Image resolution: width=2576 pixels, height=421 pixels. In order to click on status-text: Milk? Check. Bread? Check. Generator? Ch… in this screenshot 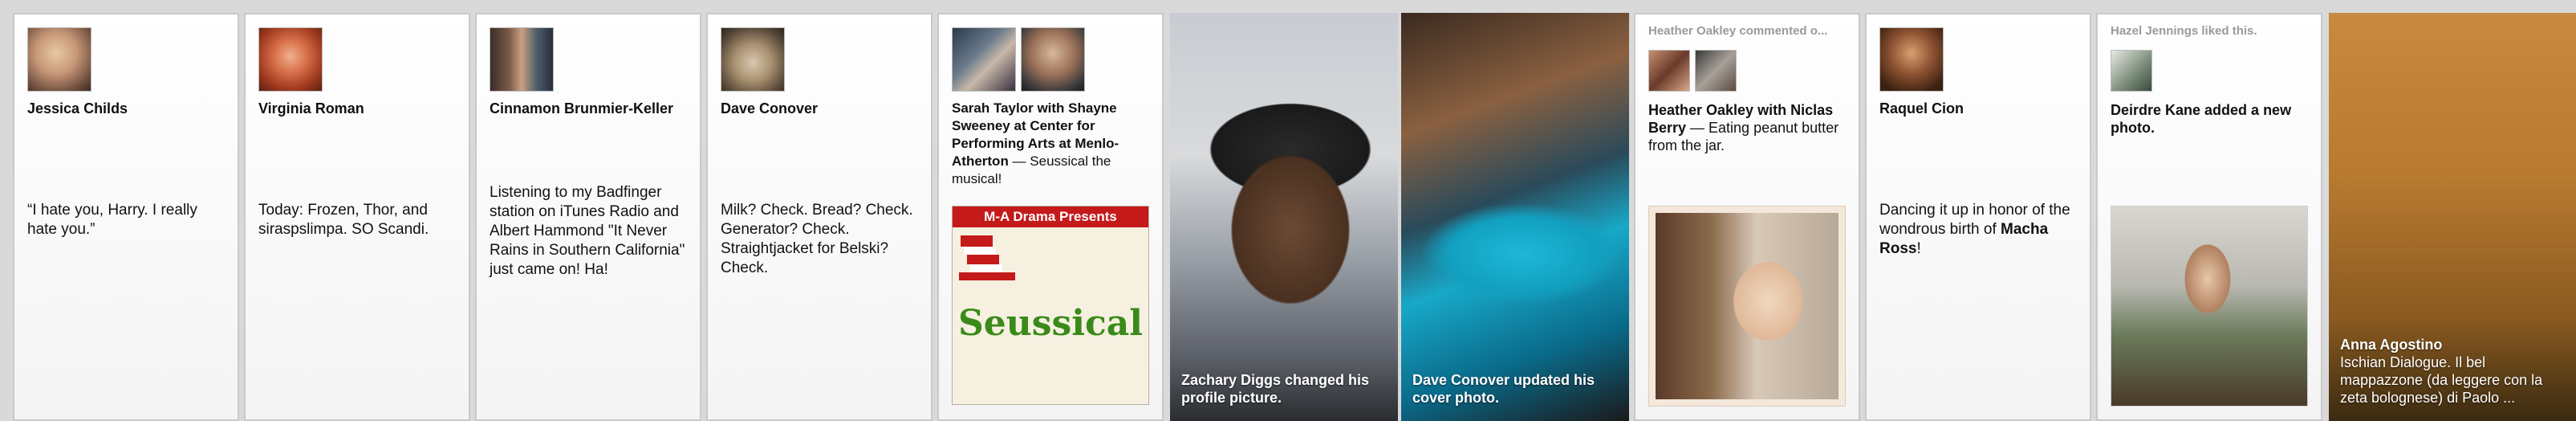, I will do `click(817, 239)`.